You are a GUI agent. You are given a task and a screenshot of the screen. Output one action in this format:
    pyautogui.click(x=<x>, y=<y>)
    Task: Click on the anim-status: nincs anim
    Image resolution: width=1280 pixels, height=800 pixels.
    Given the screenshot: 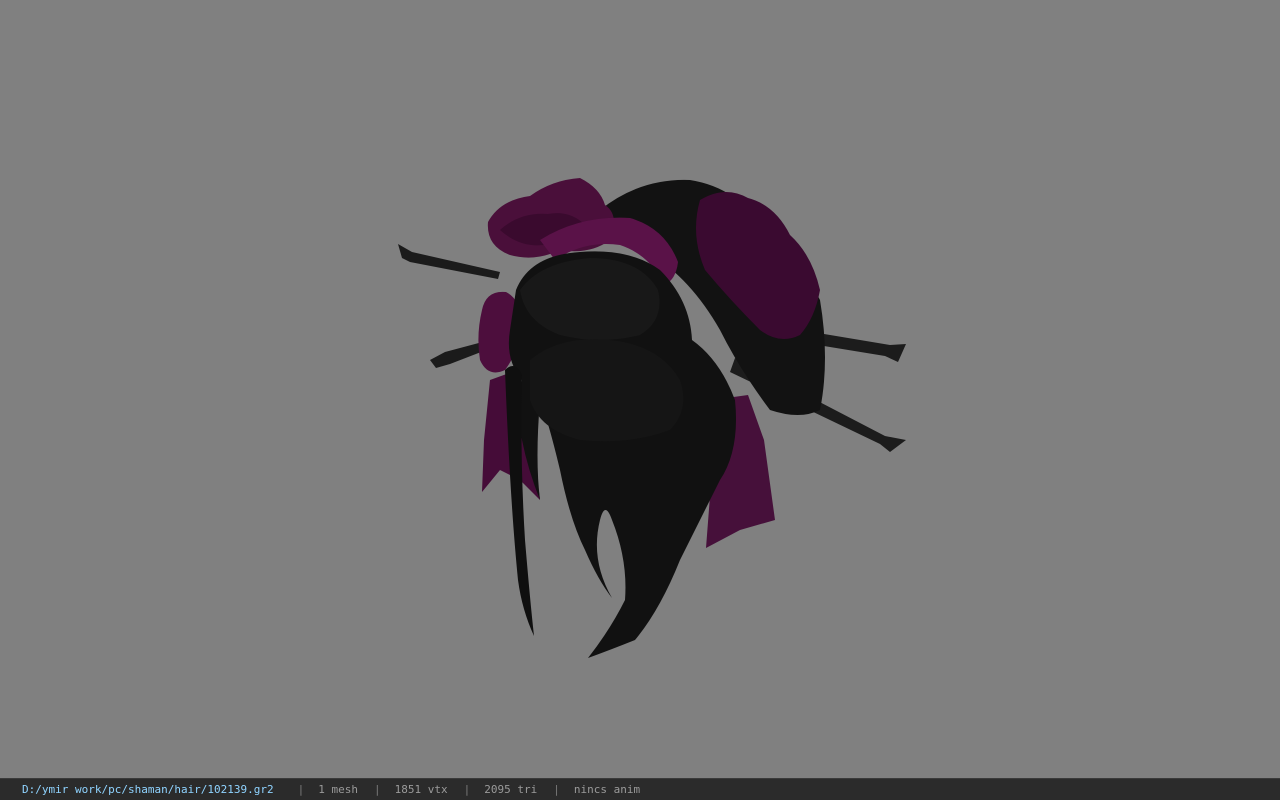 What is the action you would take?
    pyautogui.click(x=607, y=789)
    